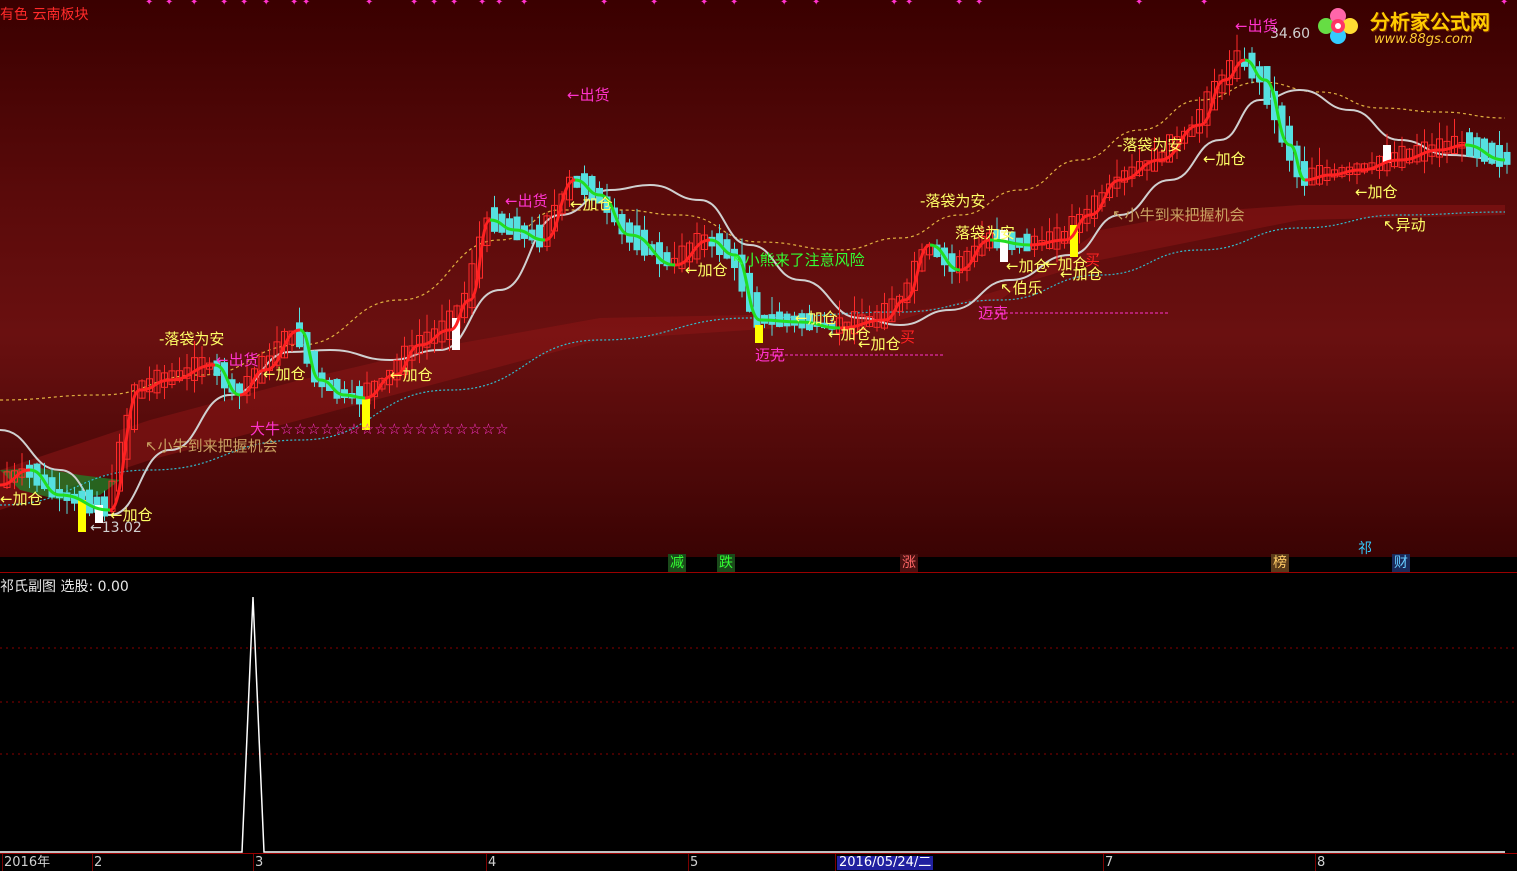 The image size is (1517, 871). Describe the element at coordinates (1109, 862) in the screenshot. I see `time-label: 7` at that location.